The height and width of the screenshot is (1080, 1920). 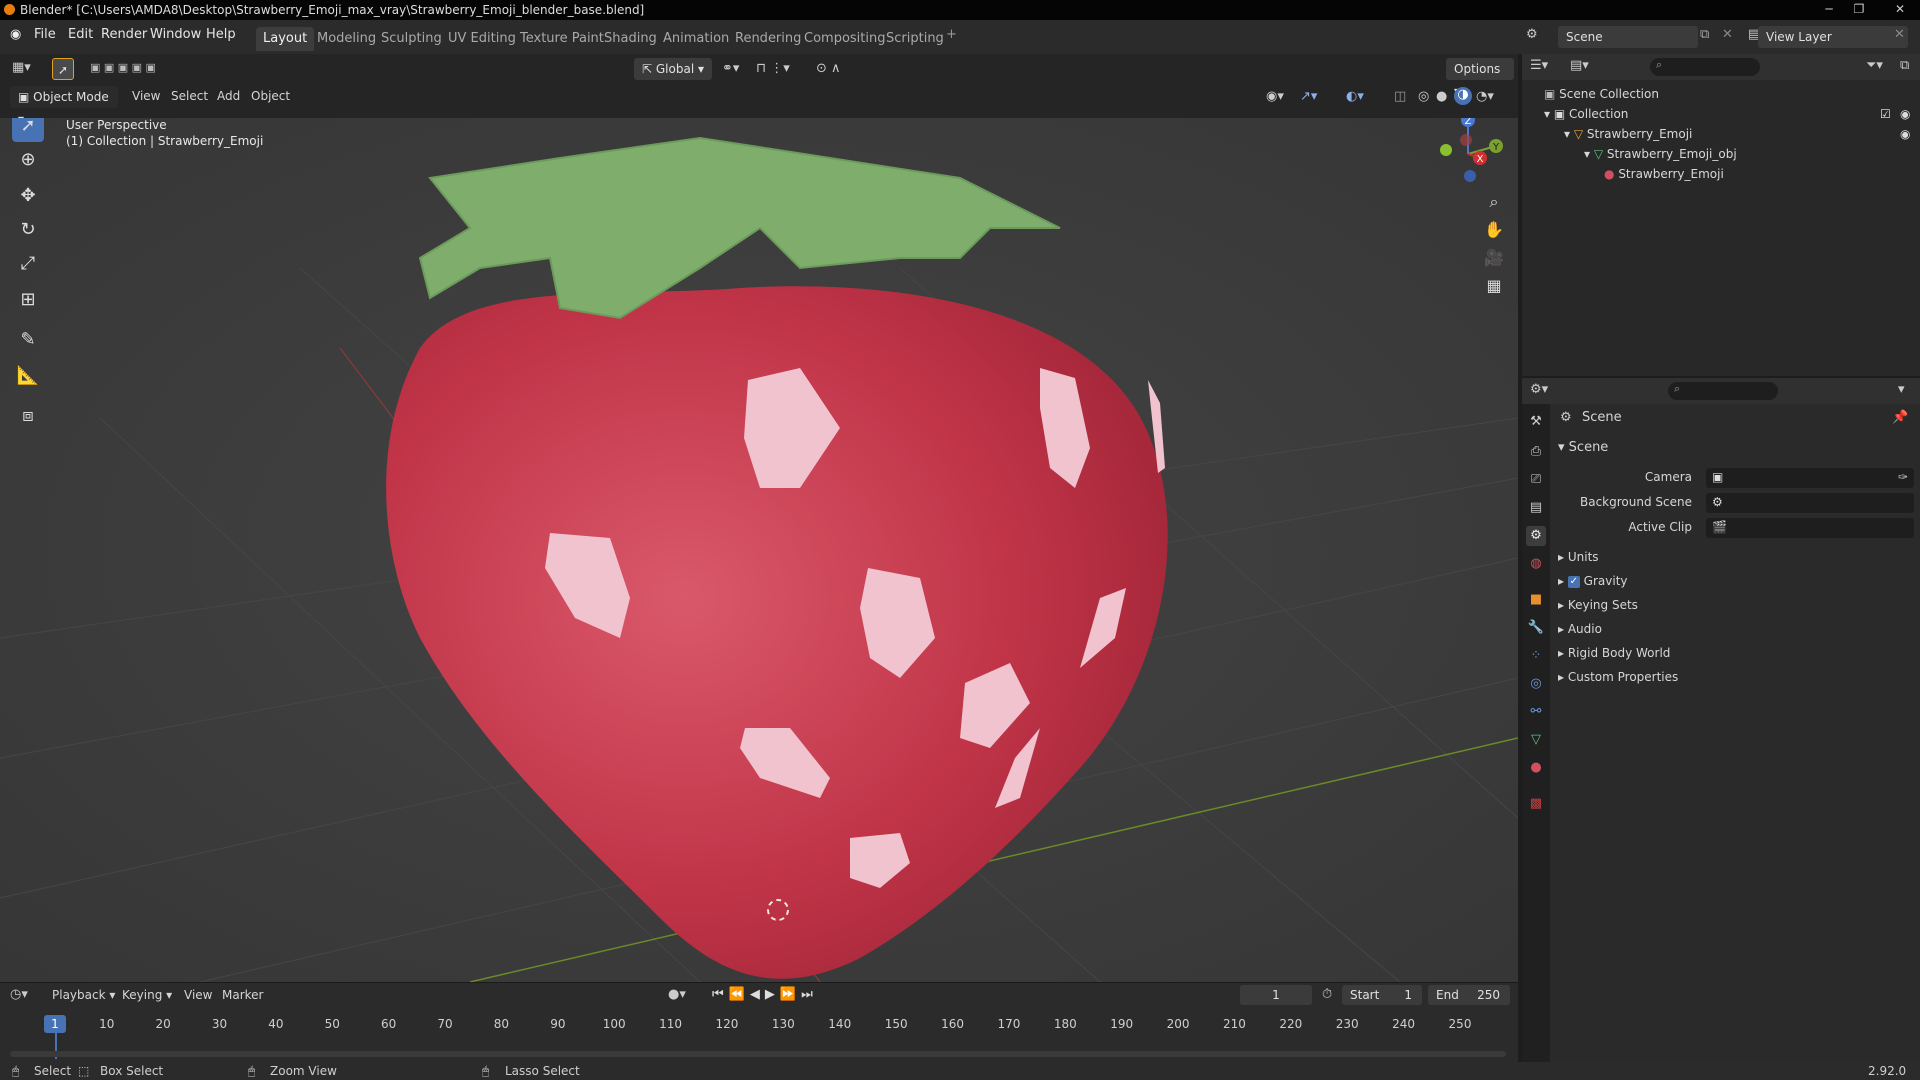 What do you see at coordinates (28, 376) in the screenshot?
I see `measure-tool-icon: 📐` at bounding box center [28, 376].